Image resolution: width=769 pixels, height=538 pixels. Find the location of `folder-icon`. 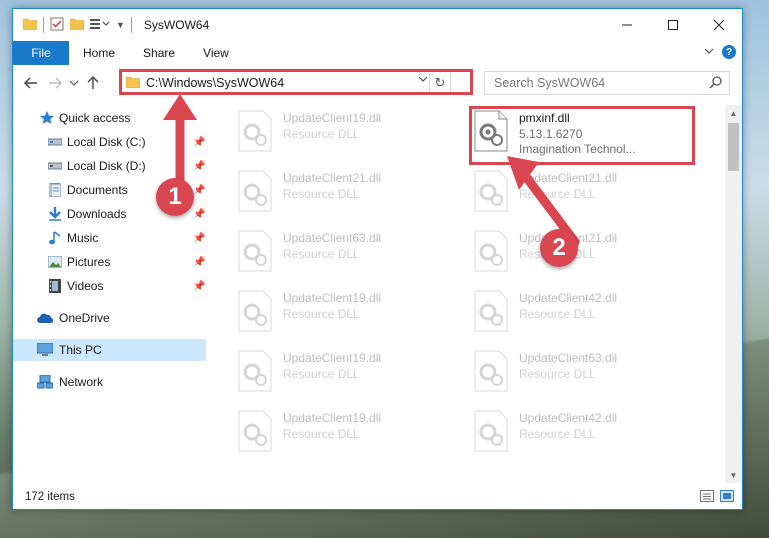

folder-icon is located at coordinates (30, 25).